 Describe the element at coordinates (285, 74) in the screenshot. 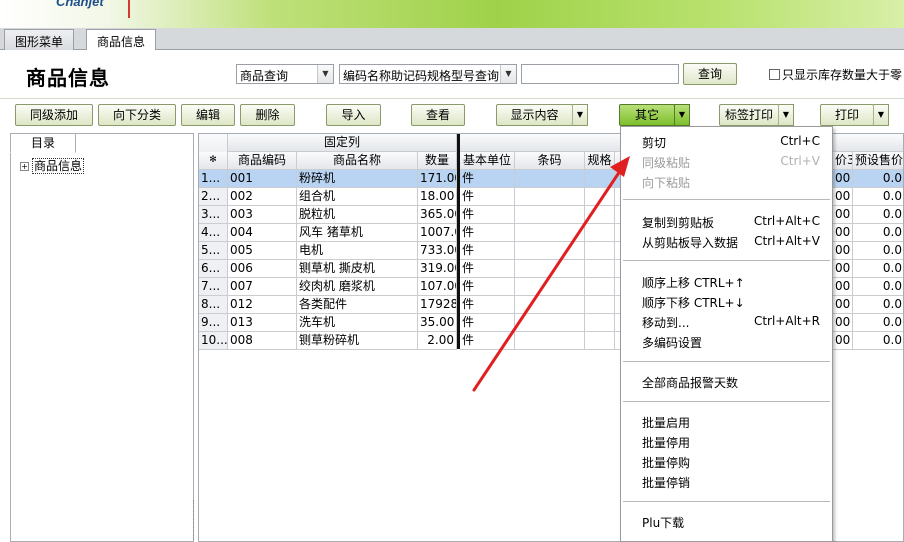

I see `query-type-select: 商品查询 ▼` at that location.